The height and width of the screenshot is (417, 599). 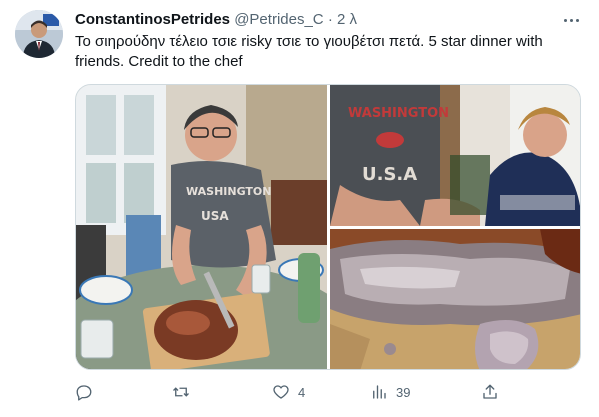 What do you see at coordinates (347, 19) in the screenshot?
I see `tweet-time: 2 λ` at bounding box center [347, 19].